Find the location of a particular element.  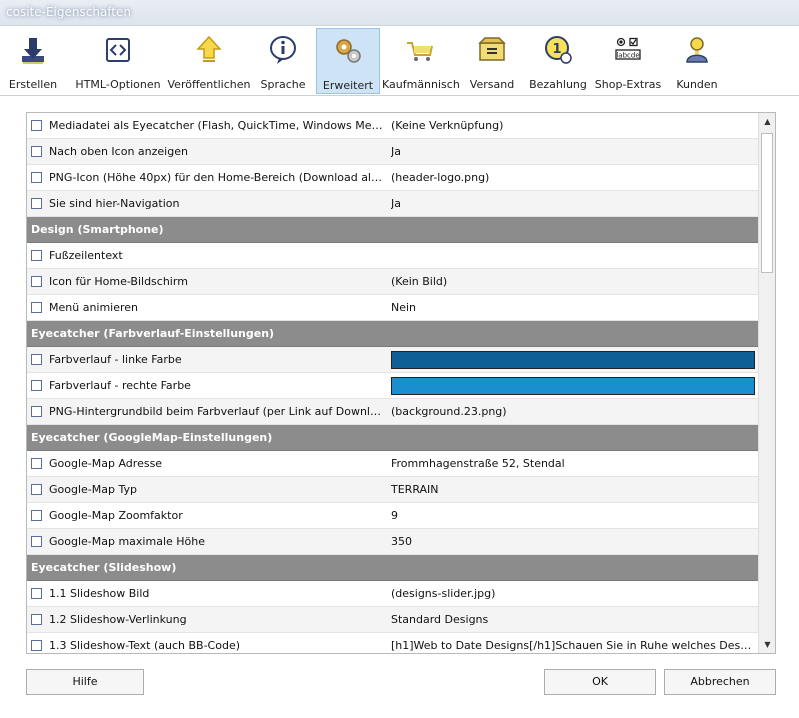

property-row: Farbverlauf - rechte Farbe is located at coordinates (393, 386).